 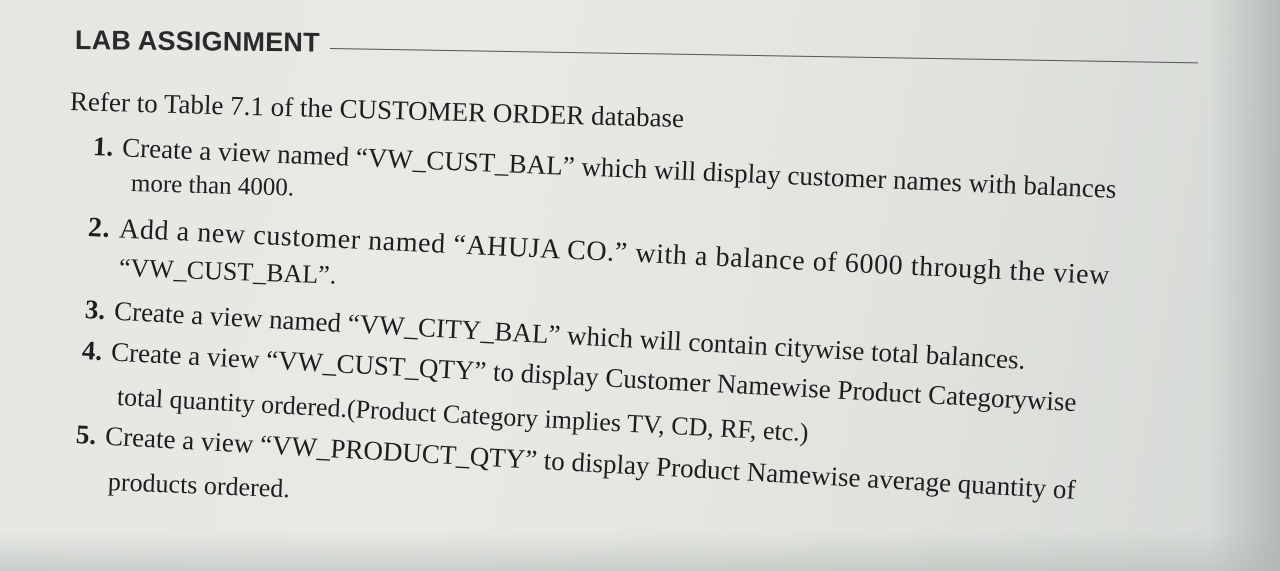 I want to click on item-number: 5., so click(x=86, y=435).